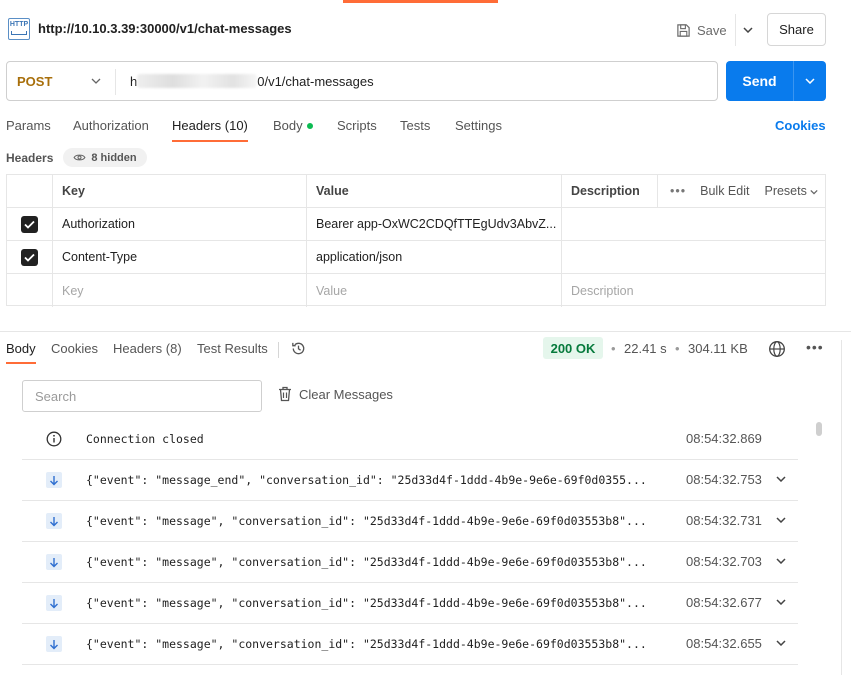 This screenshot has width=851, height=675. I want to click on save-icon, so click(683, 30).